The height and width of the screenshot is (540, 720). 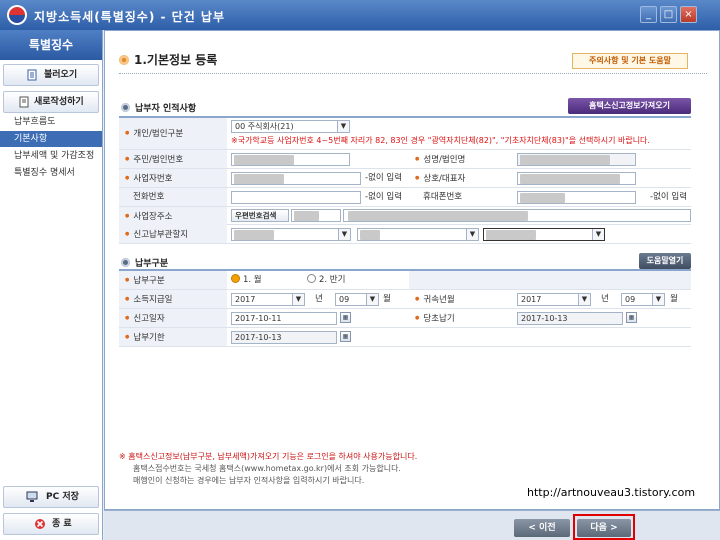 What do you see at coordinates (296, 197) in the screenshot?
I see `phone-input` at bounding box center [296, 197].